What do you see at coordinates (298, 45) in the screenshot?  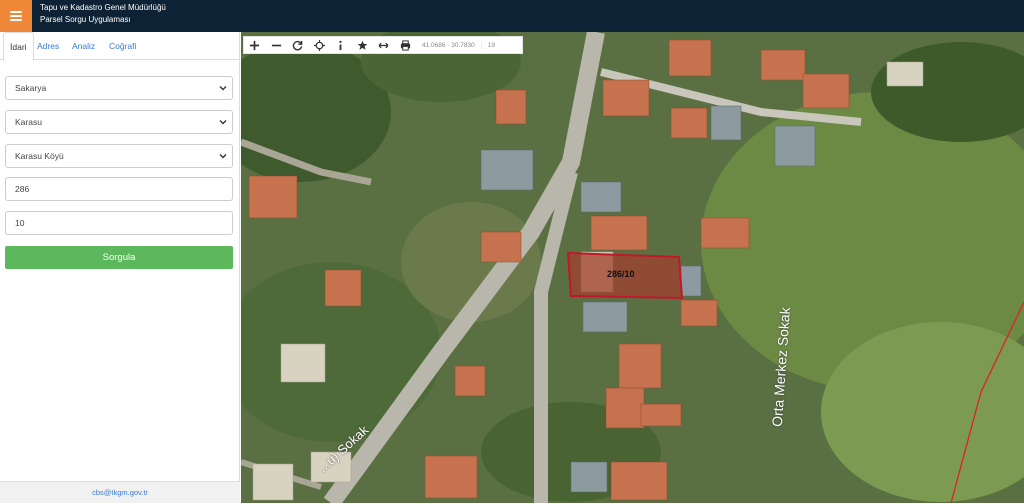 I see `refresh-icon` at bounding box center [298, 45].